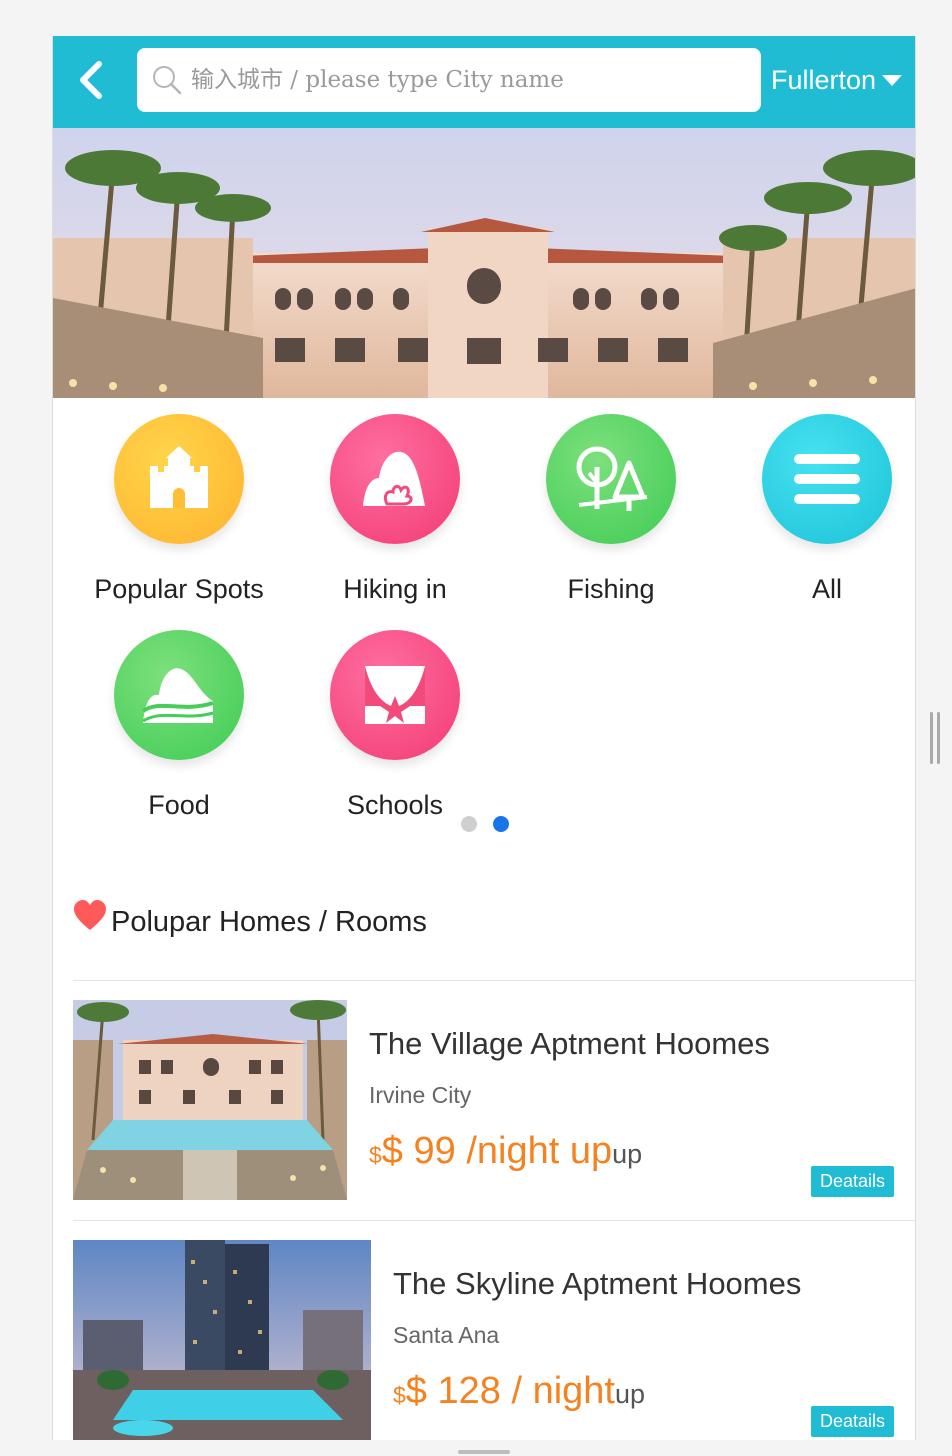  Describe the element at coordinates (597, 1283) in the screenshot. I see `listing-title: The Skyline Aptment Hoomes` at that location.